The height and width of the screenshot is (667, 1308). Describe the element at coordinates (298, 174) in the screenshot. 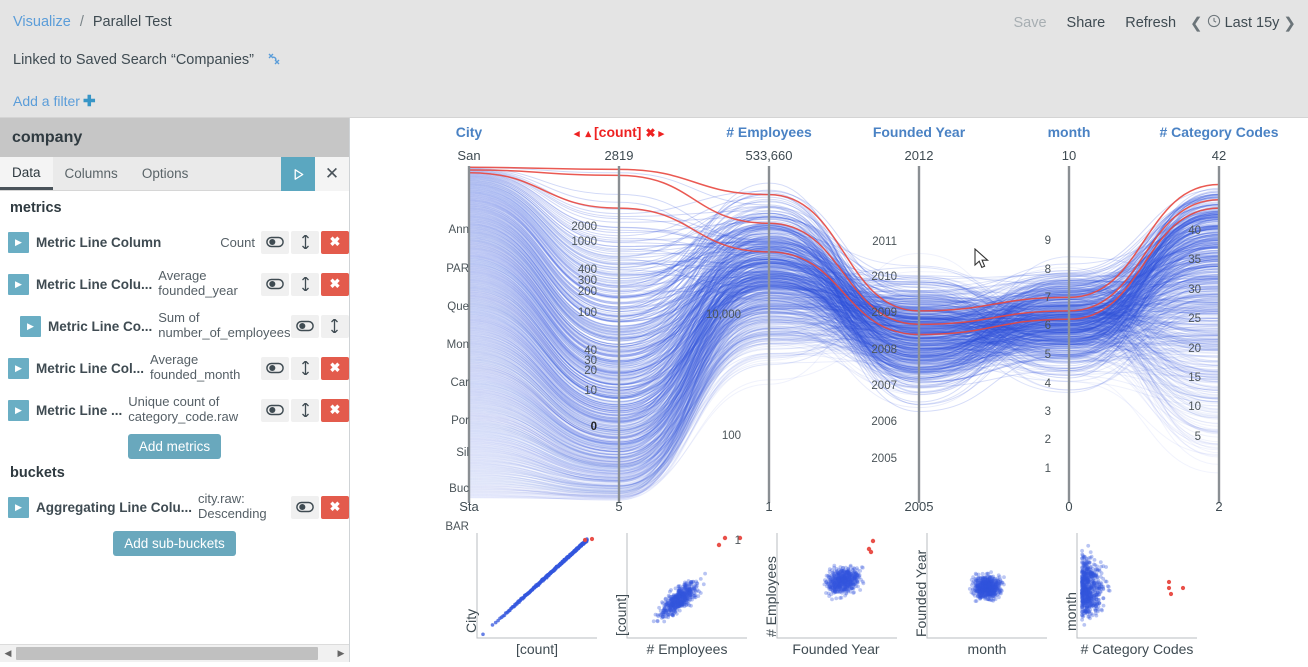

I see `apply-changes-button` at that location.